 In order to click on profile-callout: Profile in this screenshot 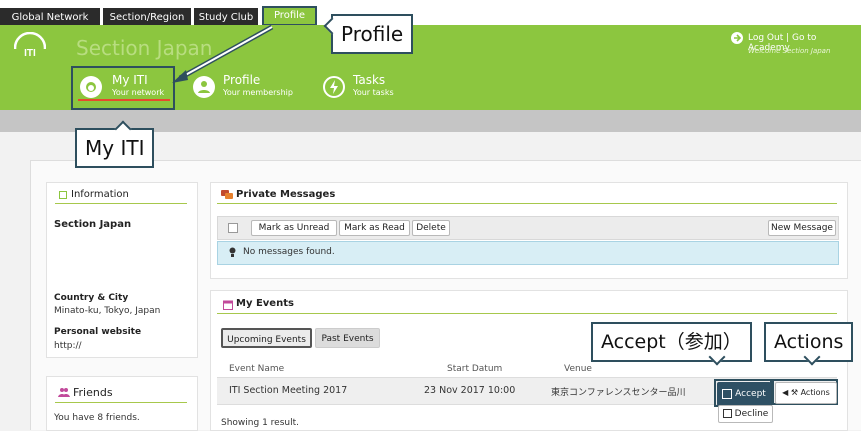, I will do `click(368, 34)`.